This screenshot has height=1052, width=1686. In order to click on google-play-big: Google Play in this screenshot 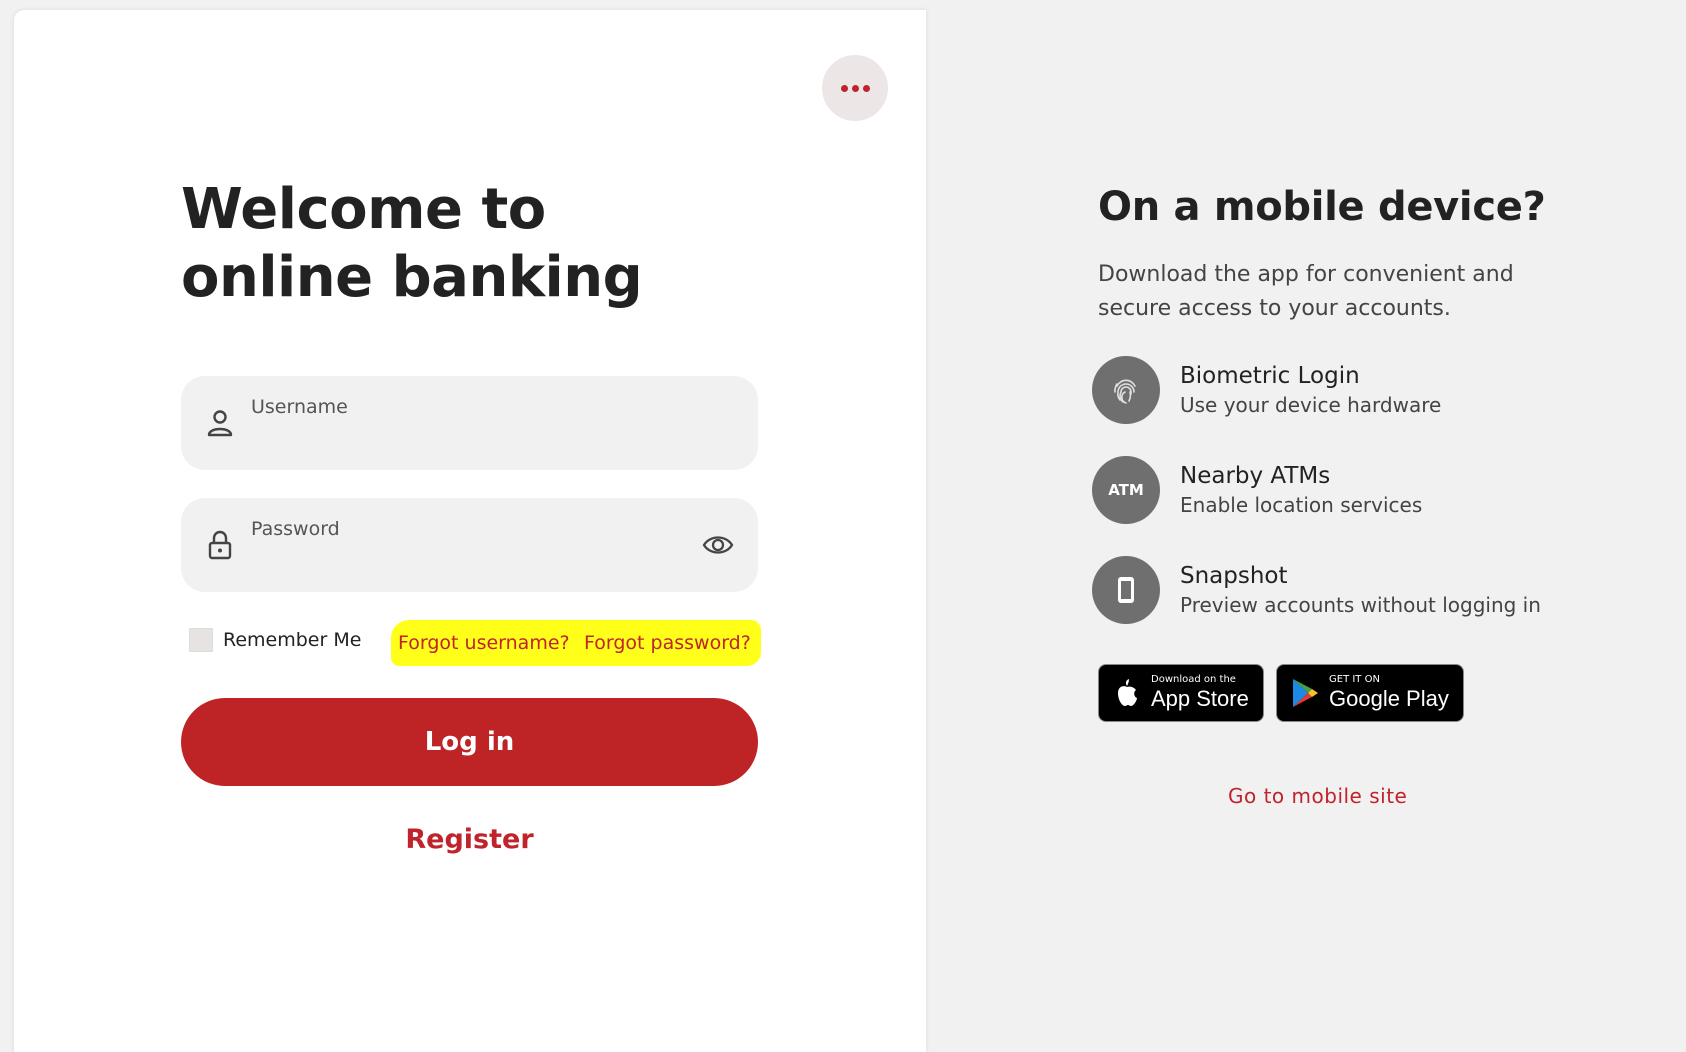, I will do `click(1389, 698)`.